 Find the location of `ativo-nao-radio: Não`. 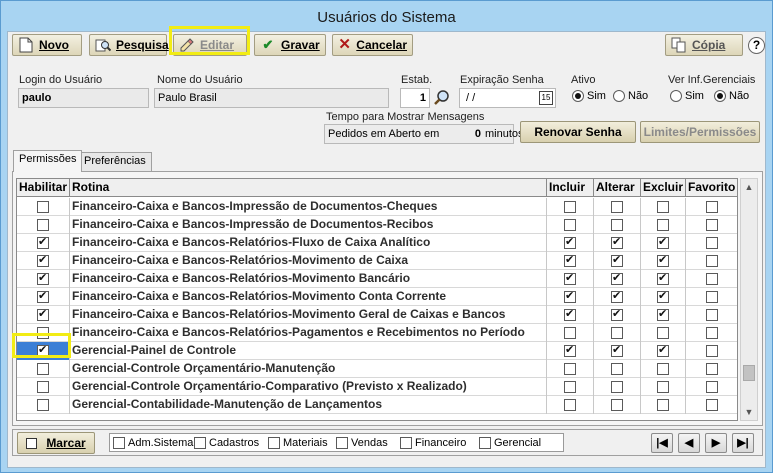

ativo-nao-radio: Não is located at coordinates (630, 96).